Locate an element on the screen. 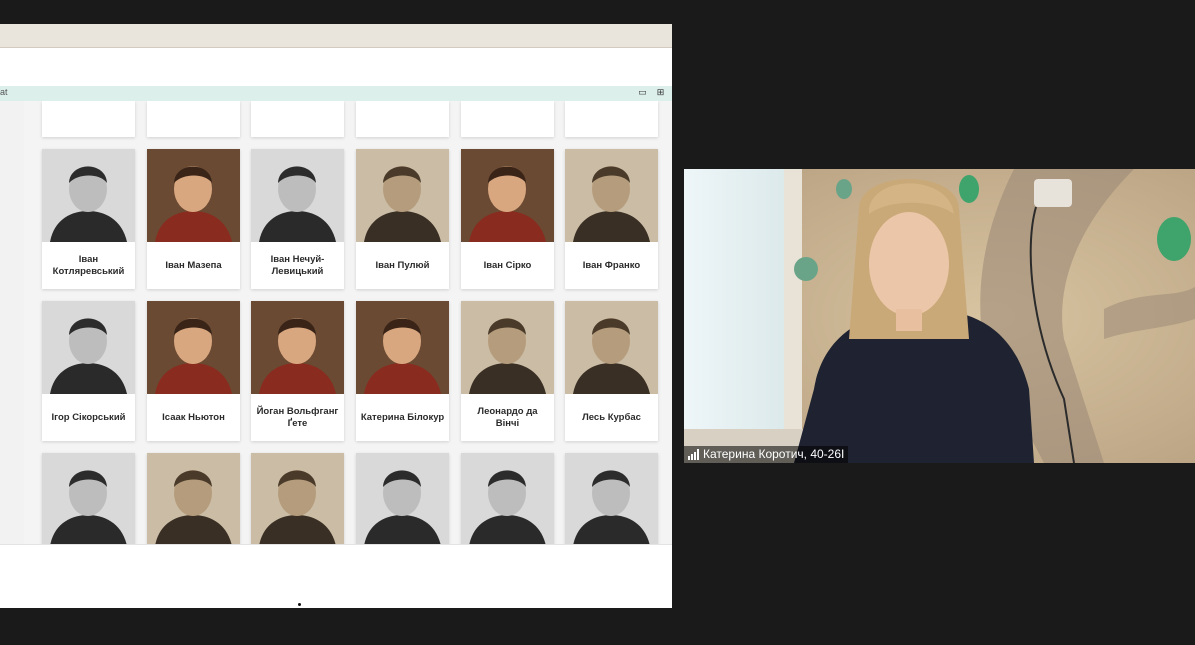 This screenshot has height=645, width=1195. portrait-card: Марк Твен is located at coordinates (402, 498).